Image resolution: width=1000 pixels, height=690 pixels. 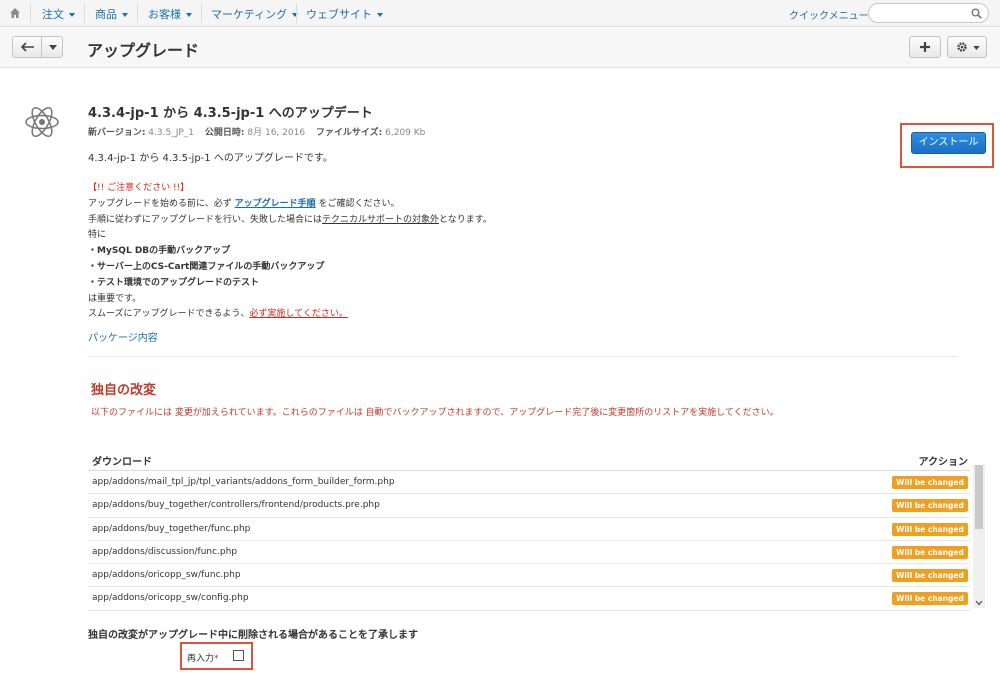 I want to click on back-history-dropdown, so click(x=52, y=47).